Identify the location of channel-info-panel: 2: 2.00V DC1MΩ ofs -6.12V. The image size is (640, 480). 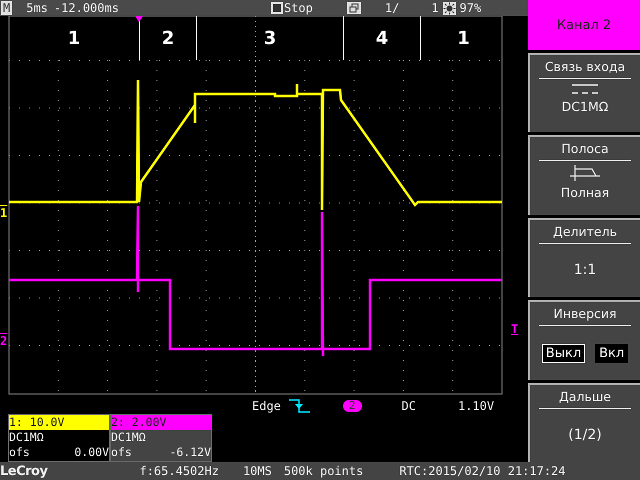
(161, 438).